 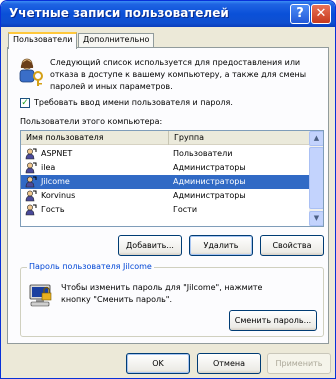 I want to click on help-icon: ?, so click(x=300, y=13).